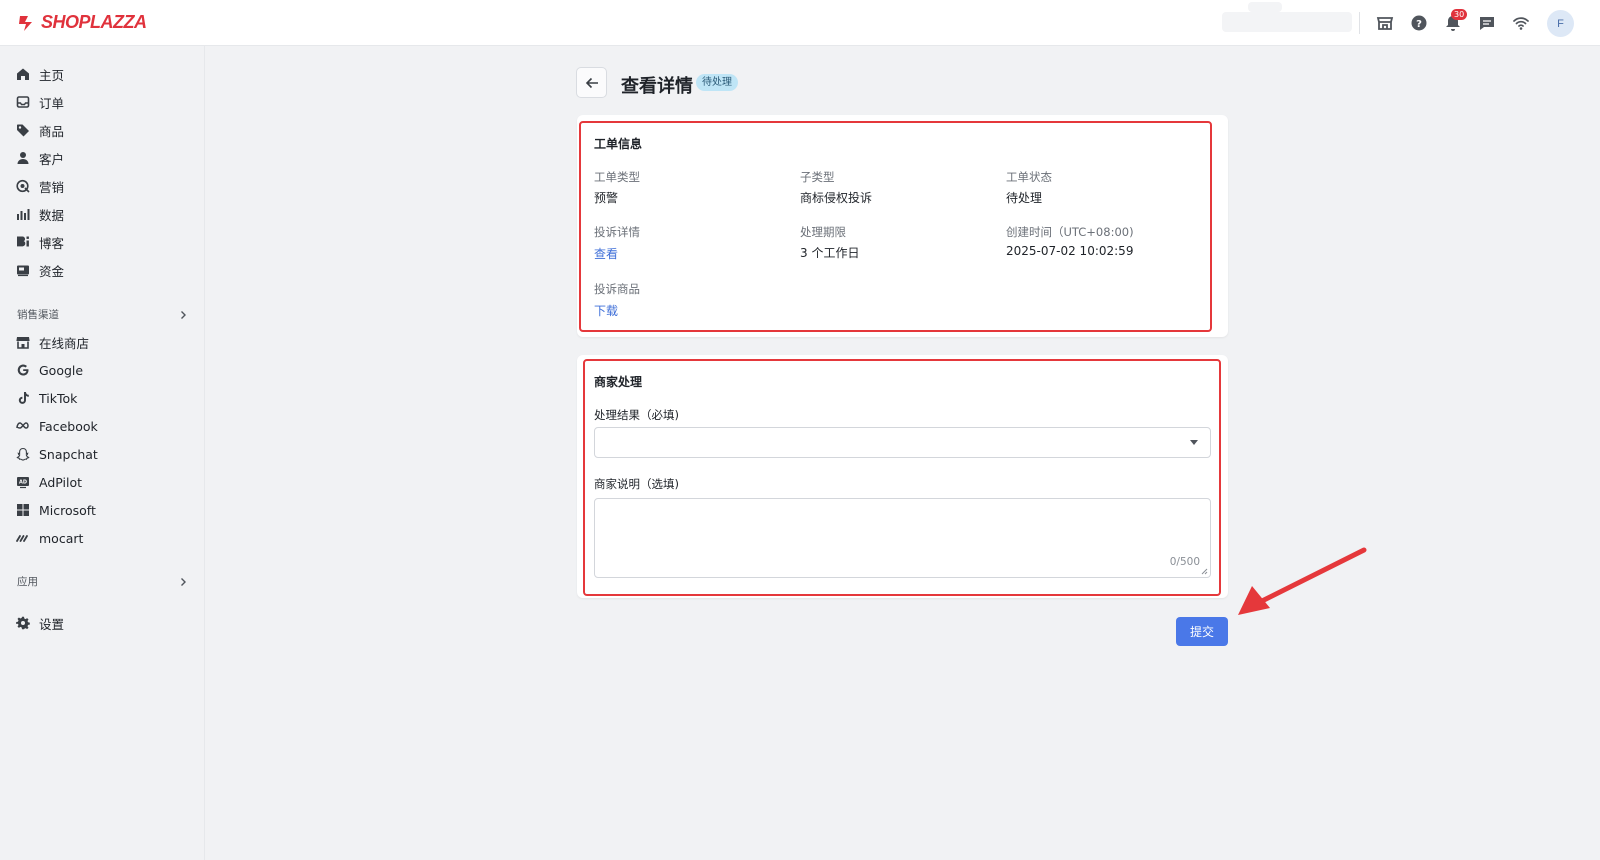 Image resolution: width=1600 pixels, height=860 pixels. I want to click on sidebar-item-customers: 客户, so click(40, 158).